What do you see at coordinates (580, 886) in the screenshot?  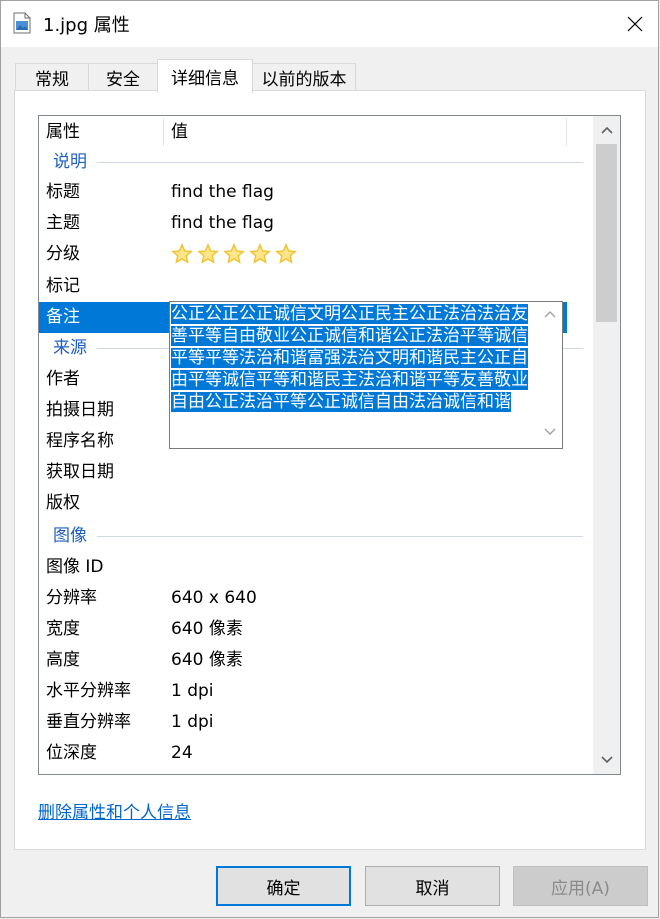 I see `apply-button: 应用(A)` at bounding box center [580, 886].